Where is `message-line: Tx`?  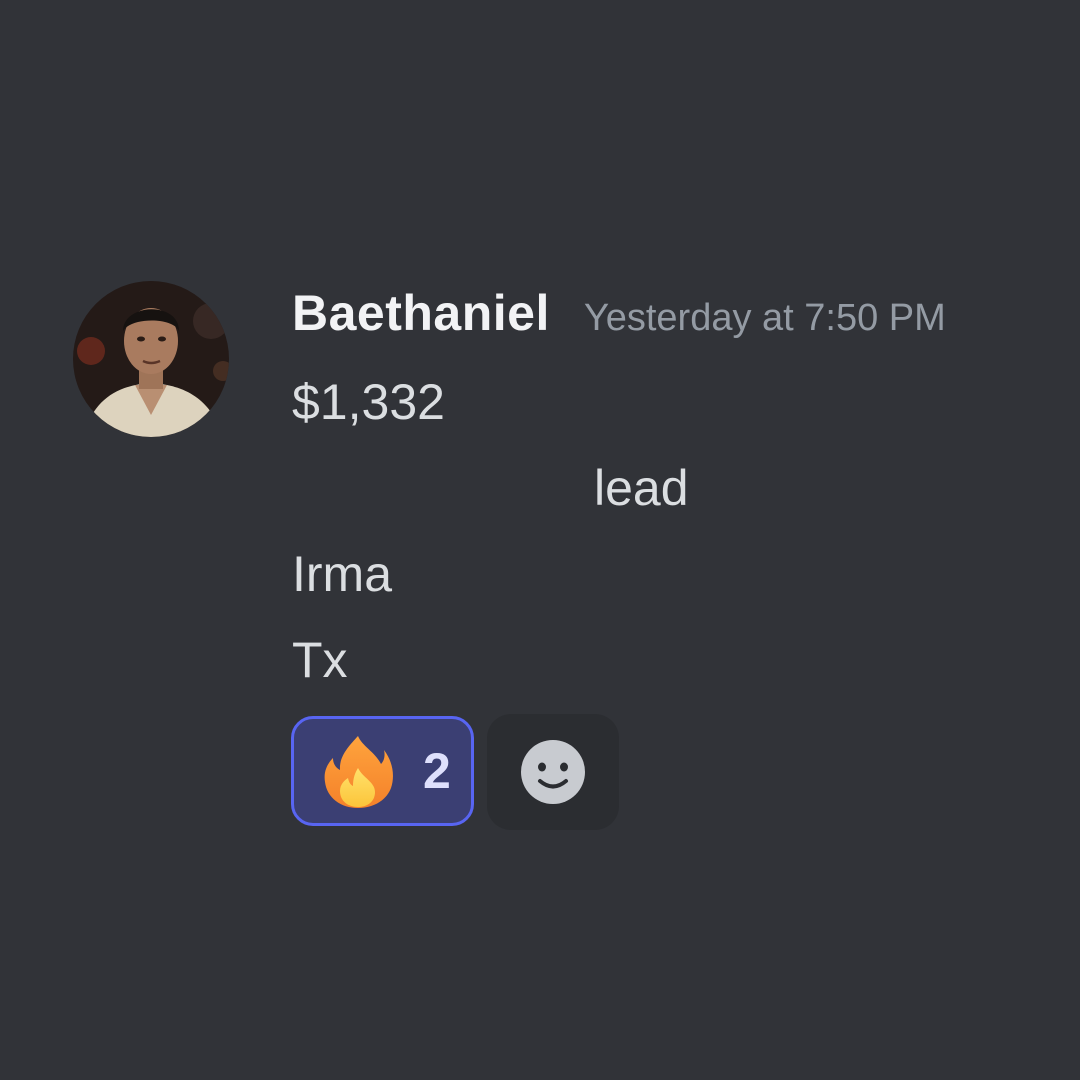
message-line: Tx is located at coordinates (320, 660).